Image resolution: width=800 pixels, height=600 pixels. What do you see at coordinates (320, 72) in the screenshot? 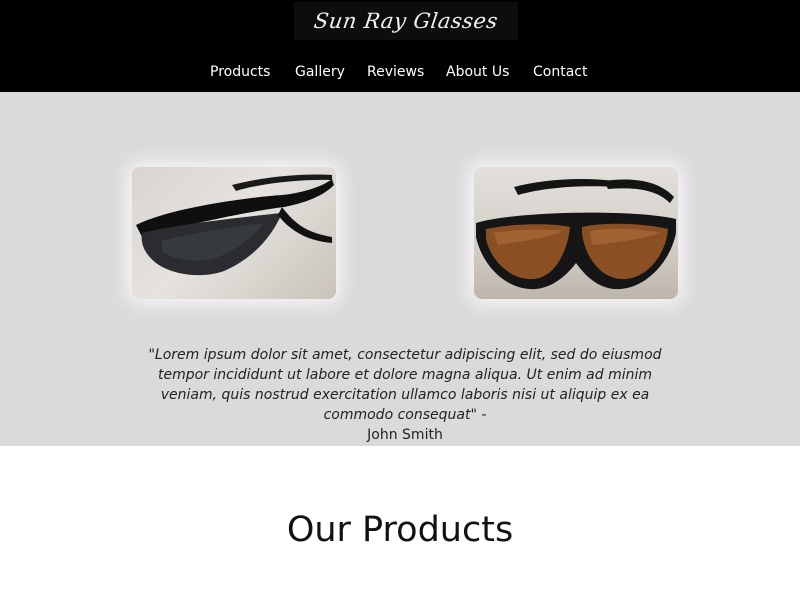
I see `nav-gallery: Gallery` at bounding box center [320, 72].